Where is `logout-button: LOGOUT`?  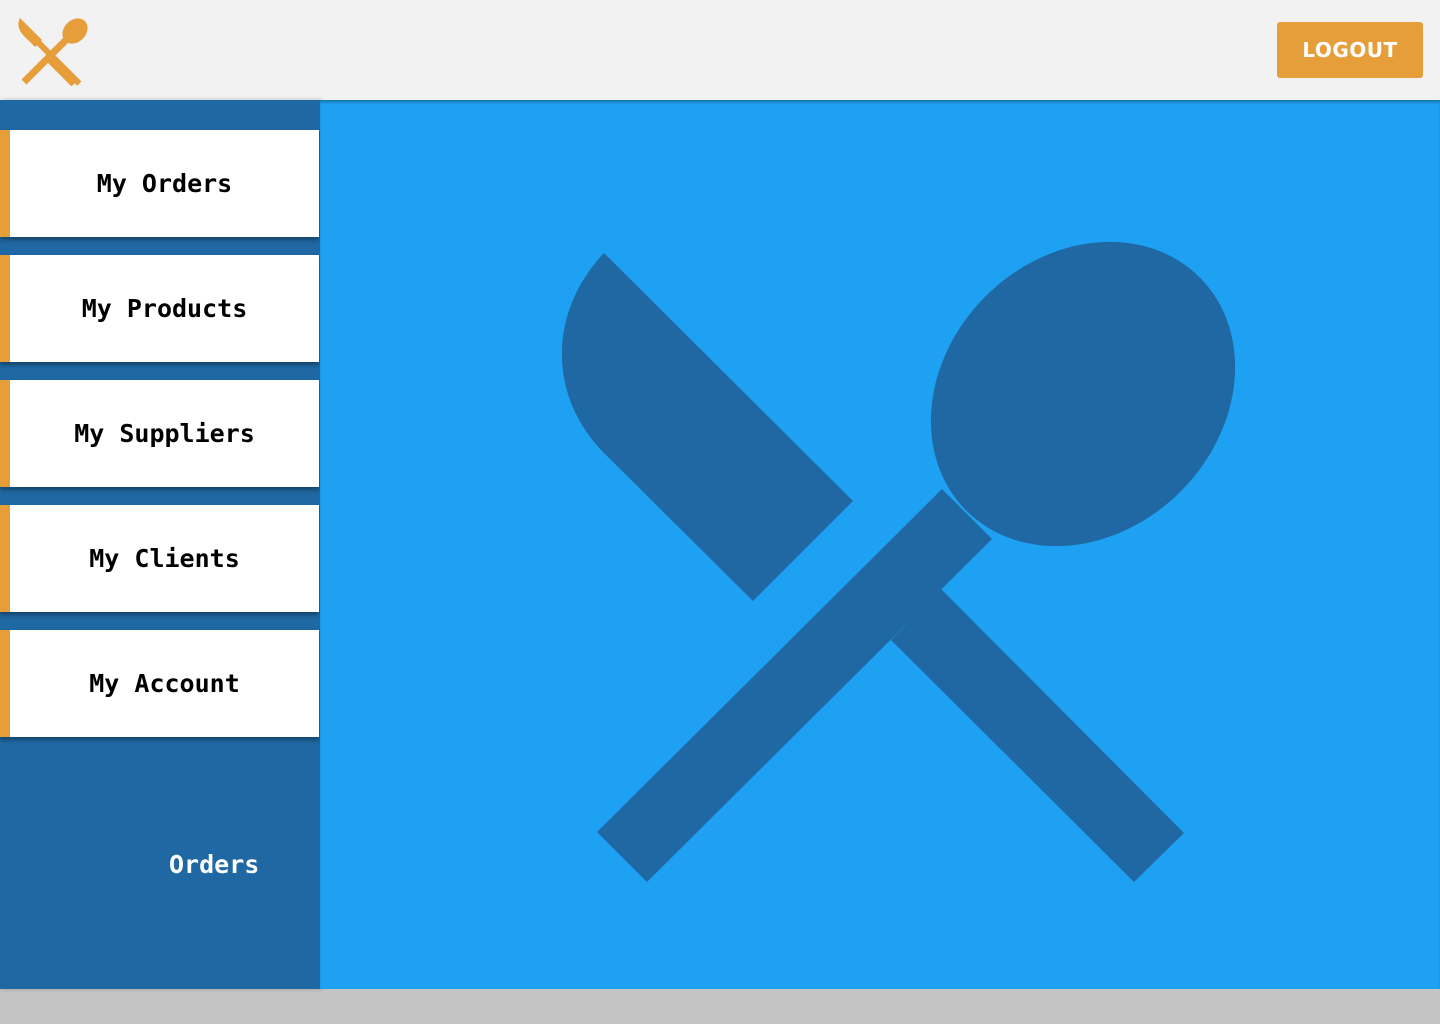 logout-button: LOGOUT is located at coordinates (1350, 50).